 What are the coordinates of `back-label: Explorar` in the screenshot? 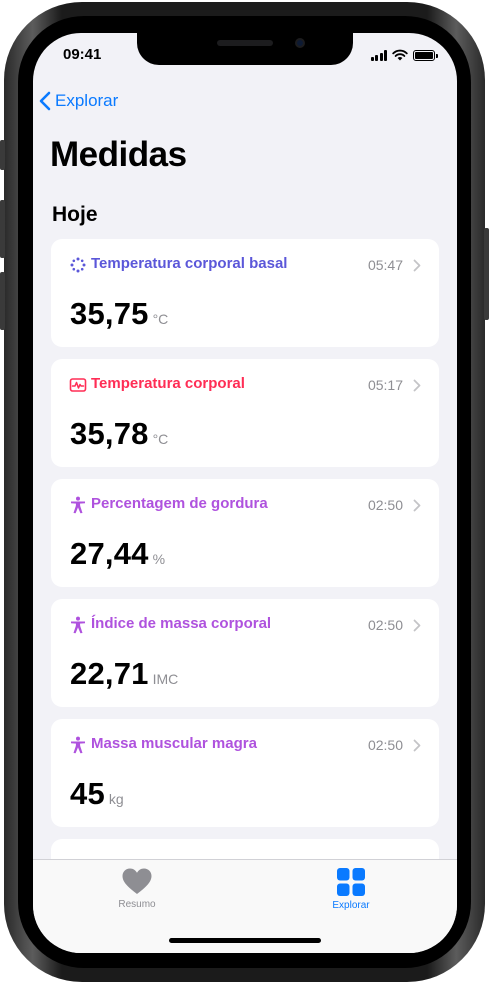 It's located at (87, 100).